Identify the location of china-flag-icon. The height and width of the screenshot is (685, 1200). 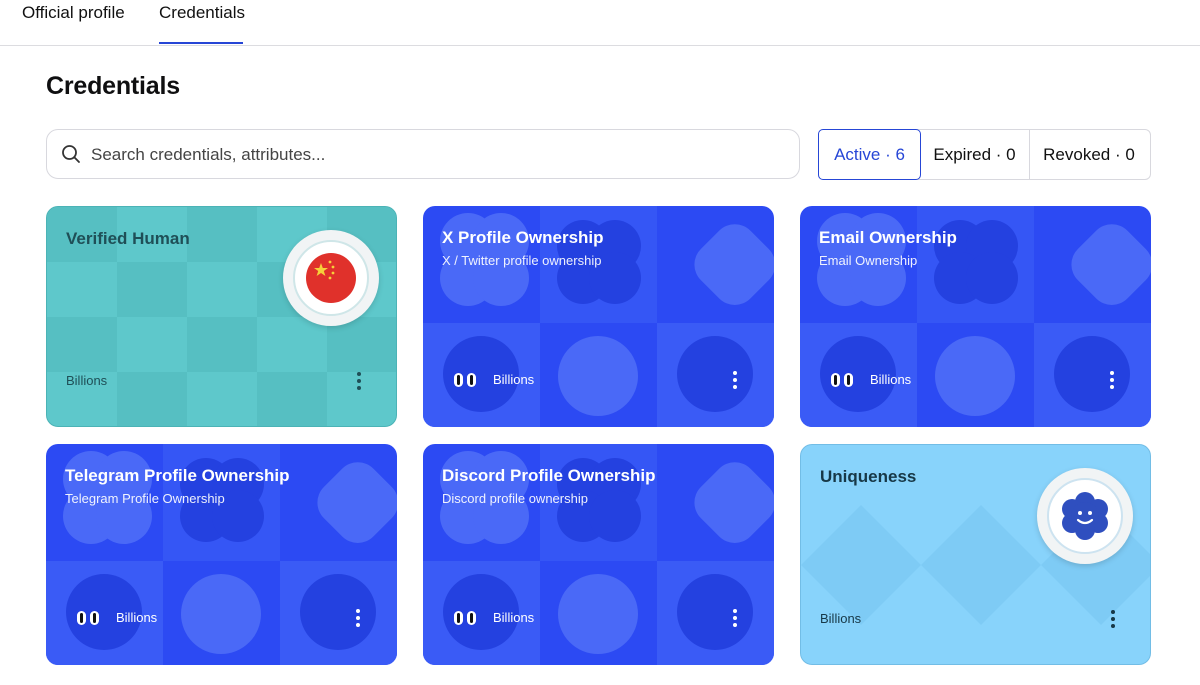
(331, 278).